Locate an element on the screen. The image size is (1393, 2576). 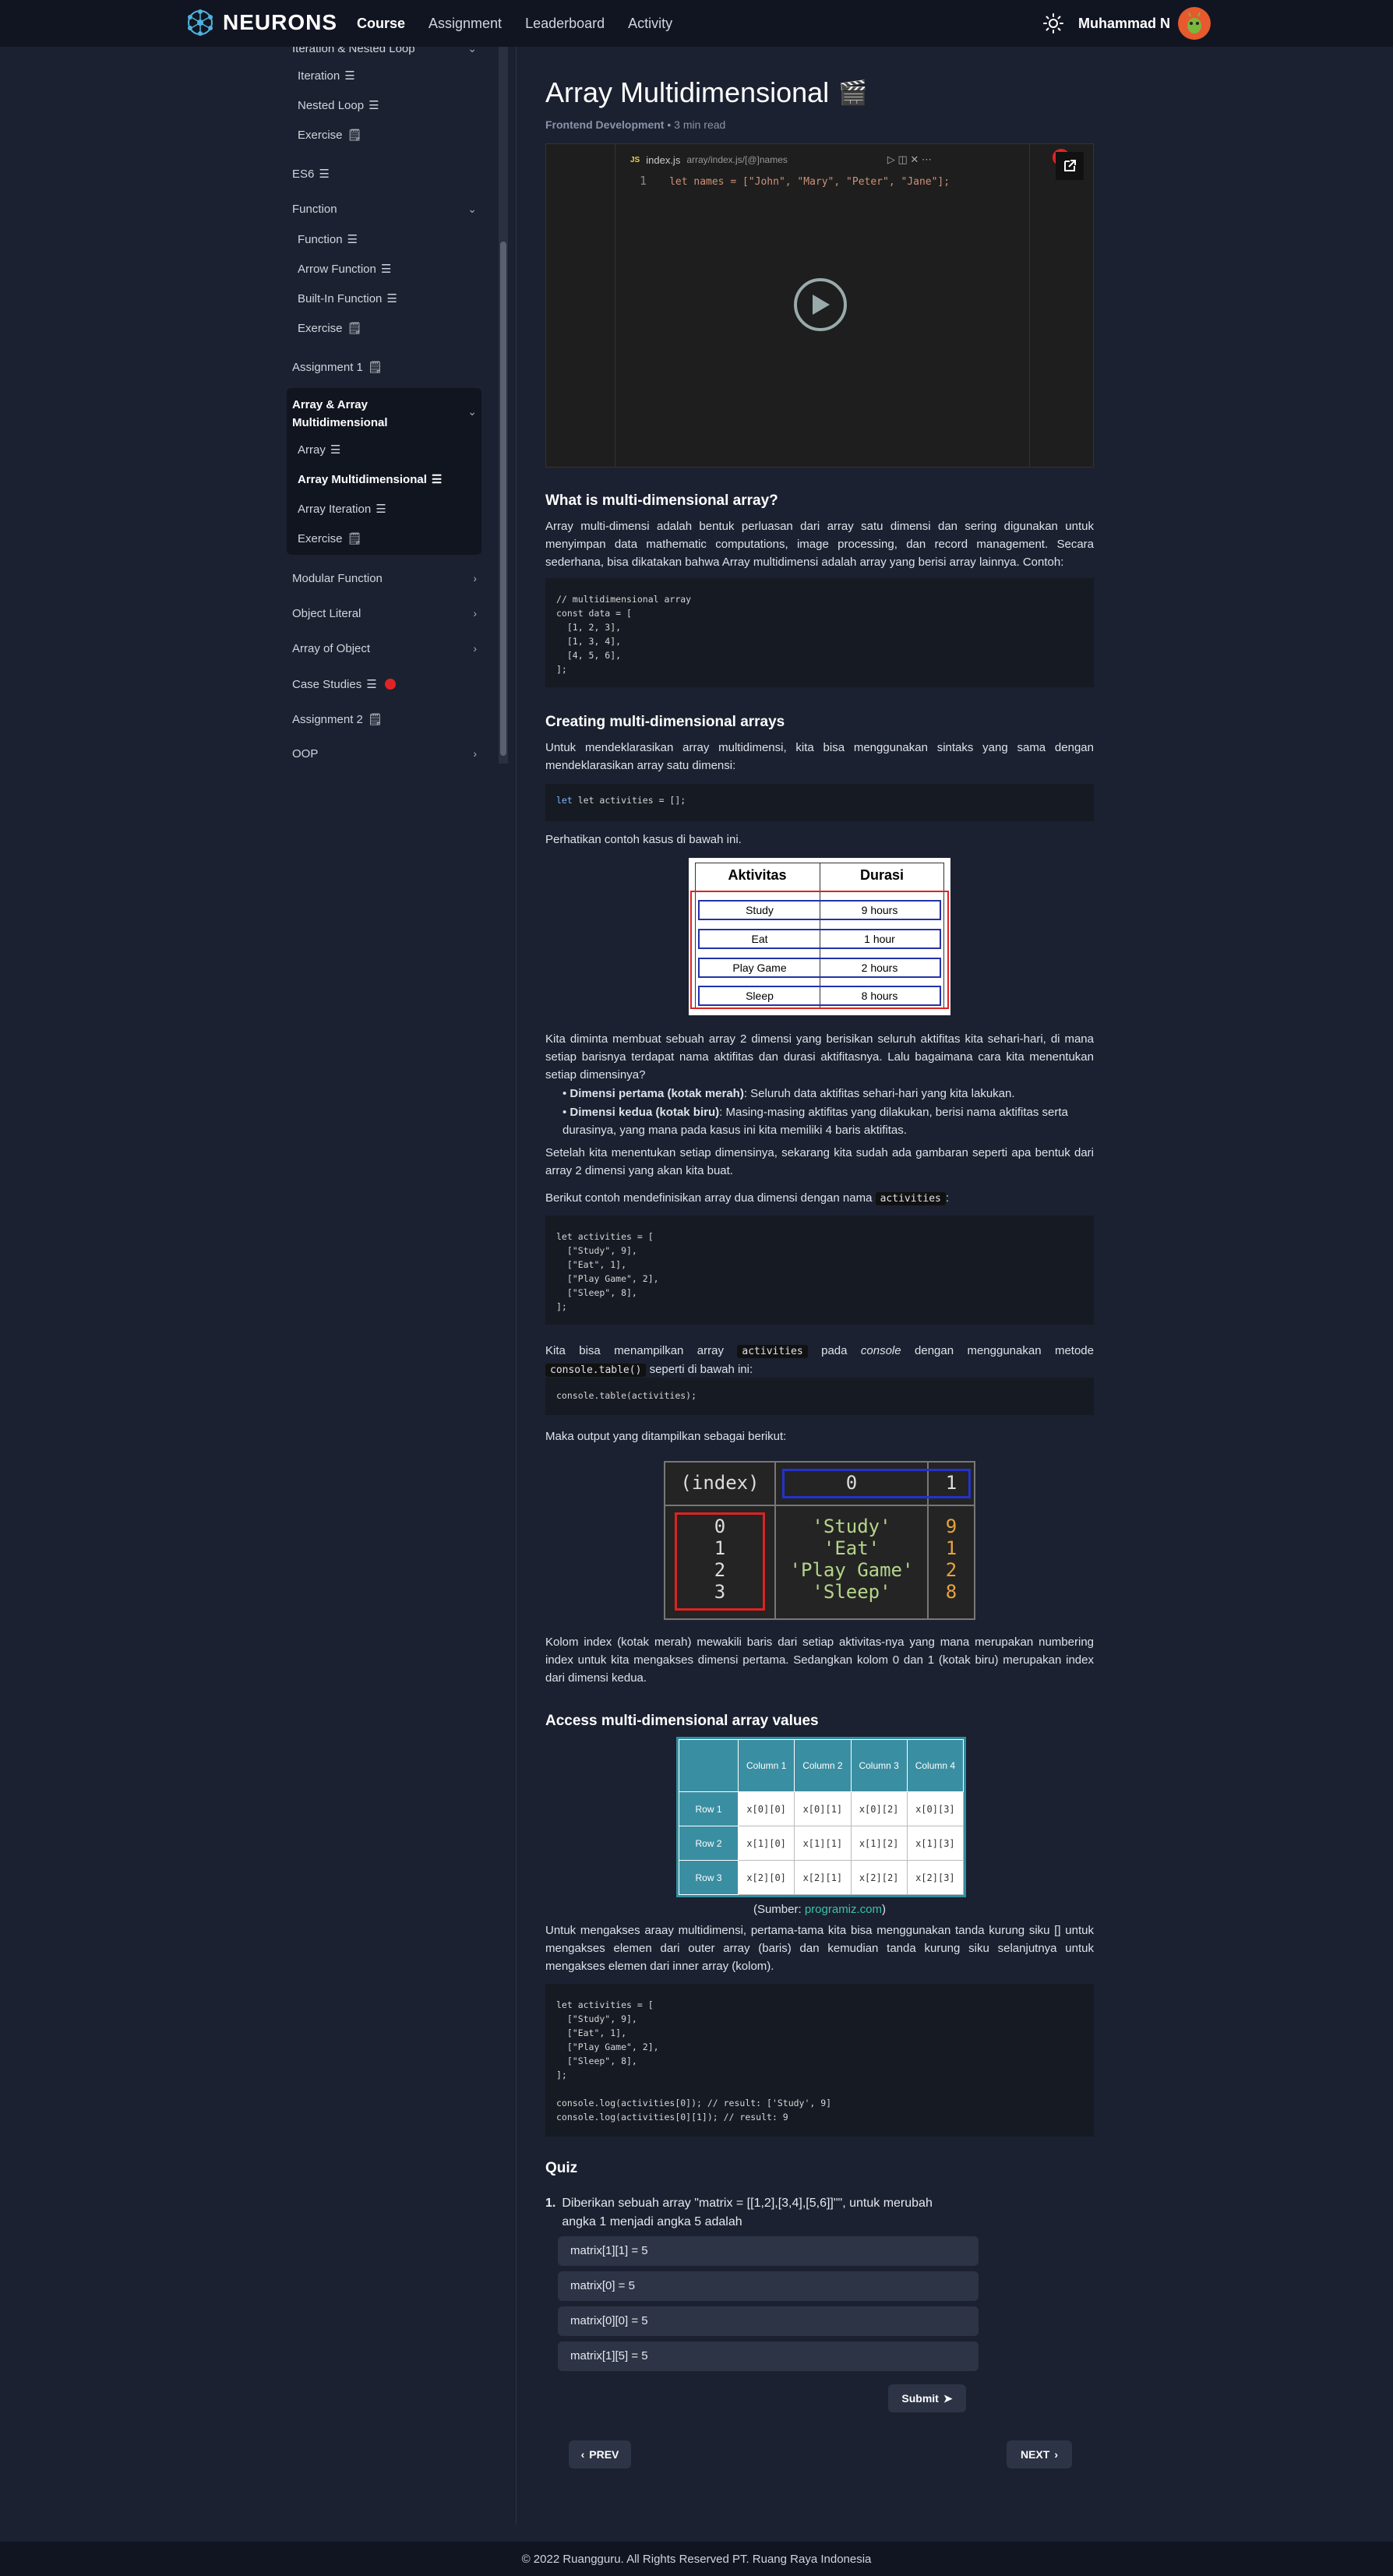
sidebar-item-built-in-function: Built-In Function ☰ is located at coordinates (347, 298).